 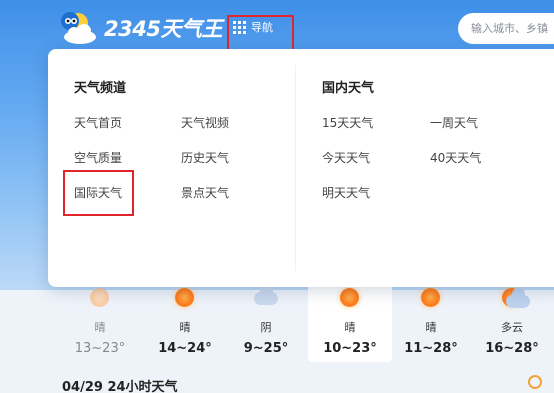 I want to click on logo-text: 2345天气王, so click(x=163, y=29).